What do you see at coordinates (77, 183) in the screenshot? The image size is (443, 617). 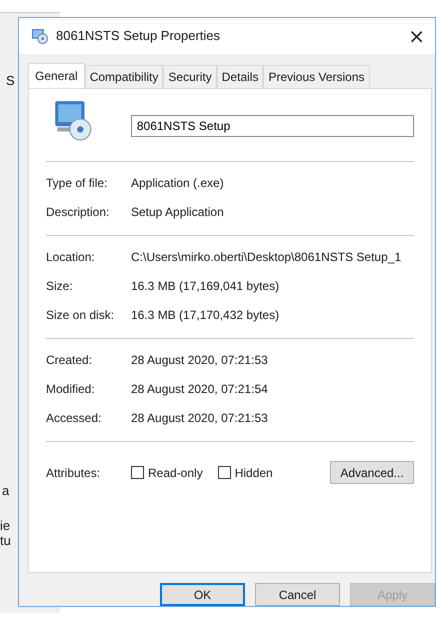 I see `field-label: Type of file:` at bounding box center [77, 183].